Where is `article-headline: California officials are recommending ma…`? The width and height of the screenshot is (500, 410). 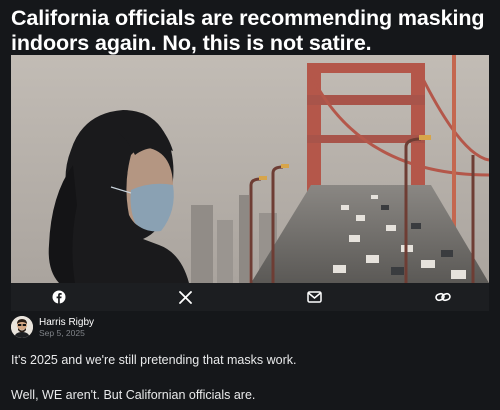 article-headline: California officials are recommending ma… is located at coordinates (248, 30).